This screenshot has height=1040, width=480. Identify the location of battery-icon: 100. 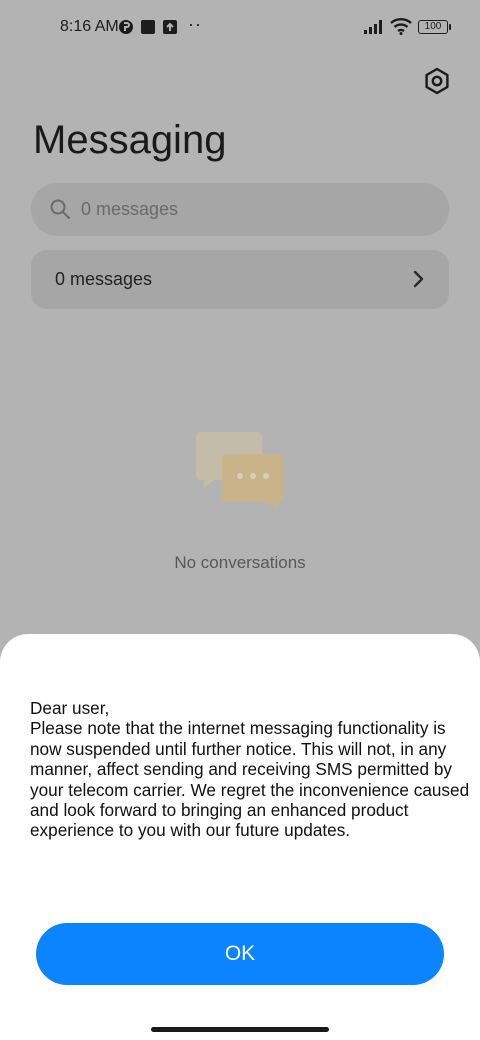
(434, 27).